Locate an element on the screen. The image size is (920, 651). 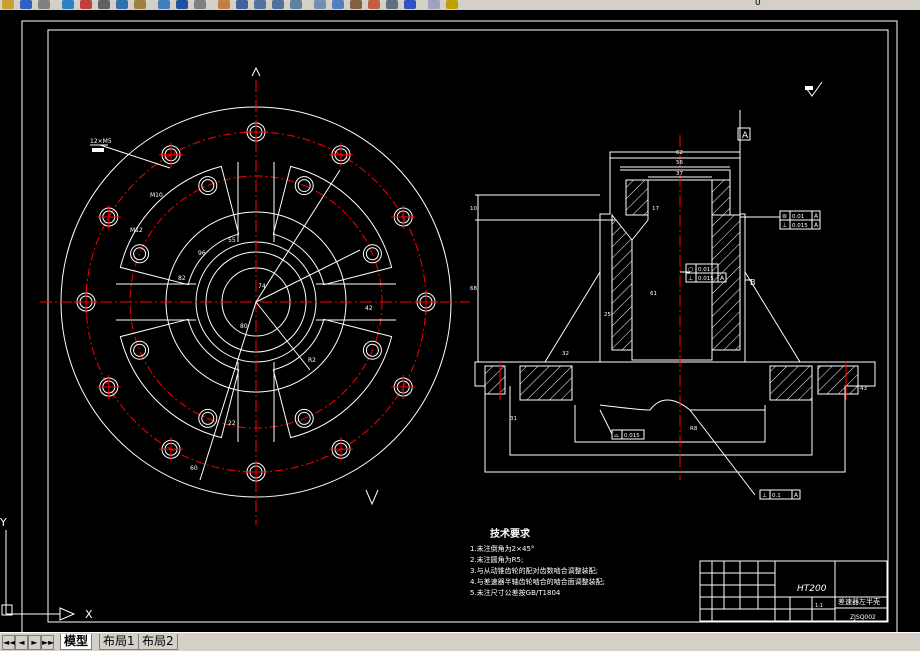
note-line: 5.未注尺寸公差按GB/T1804 is located at coordinates (515, 592).